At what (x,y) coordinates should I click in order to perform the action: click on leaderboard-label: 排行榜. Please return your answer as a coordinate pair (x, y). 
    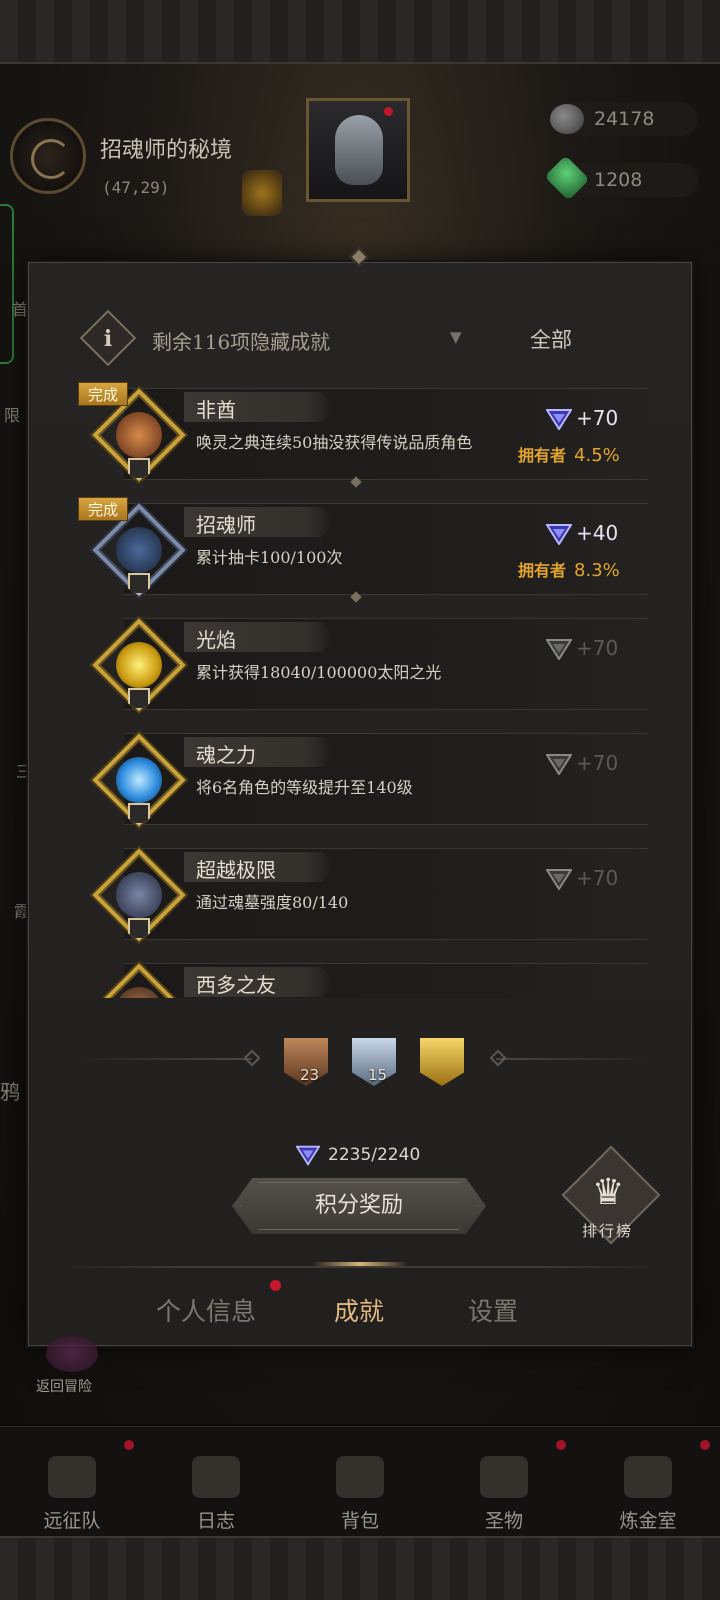
    Looking at the image, I should click on (608, 1231).